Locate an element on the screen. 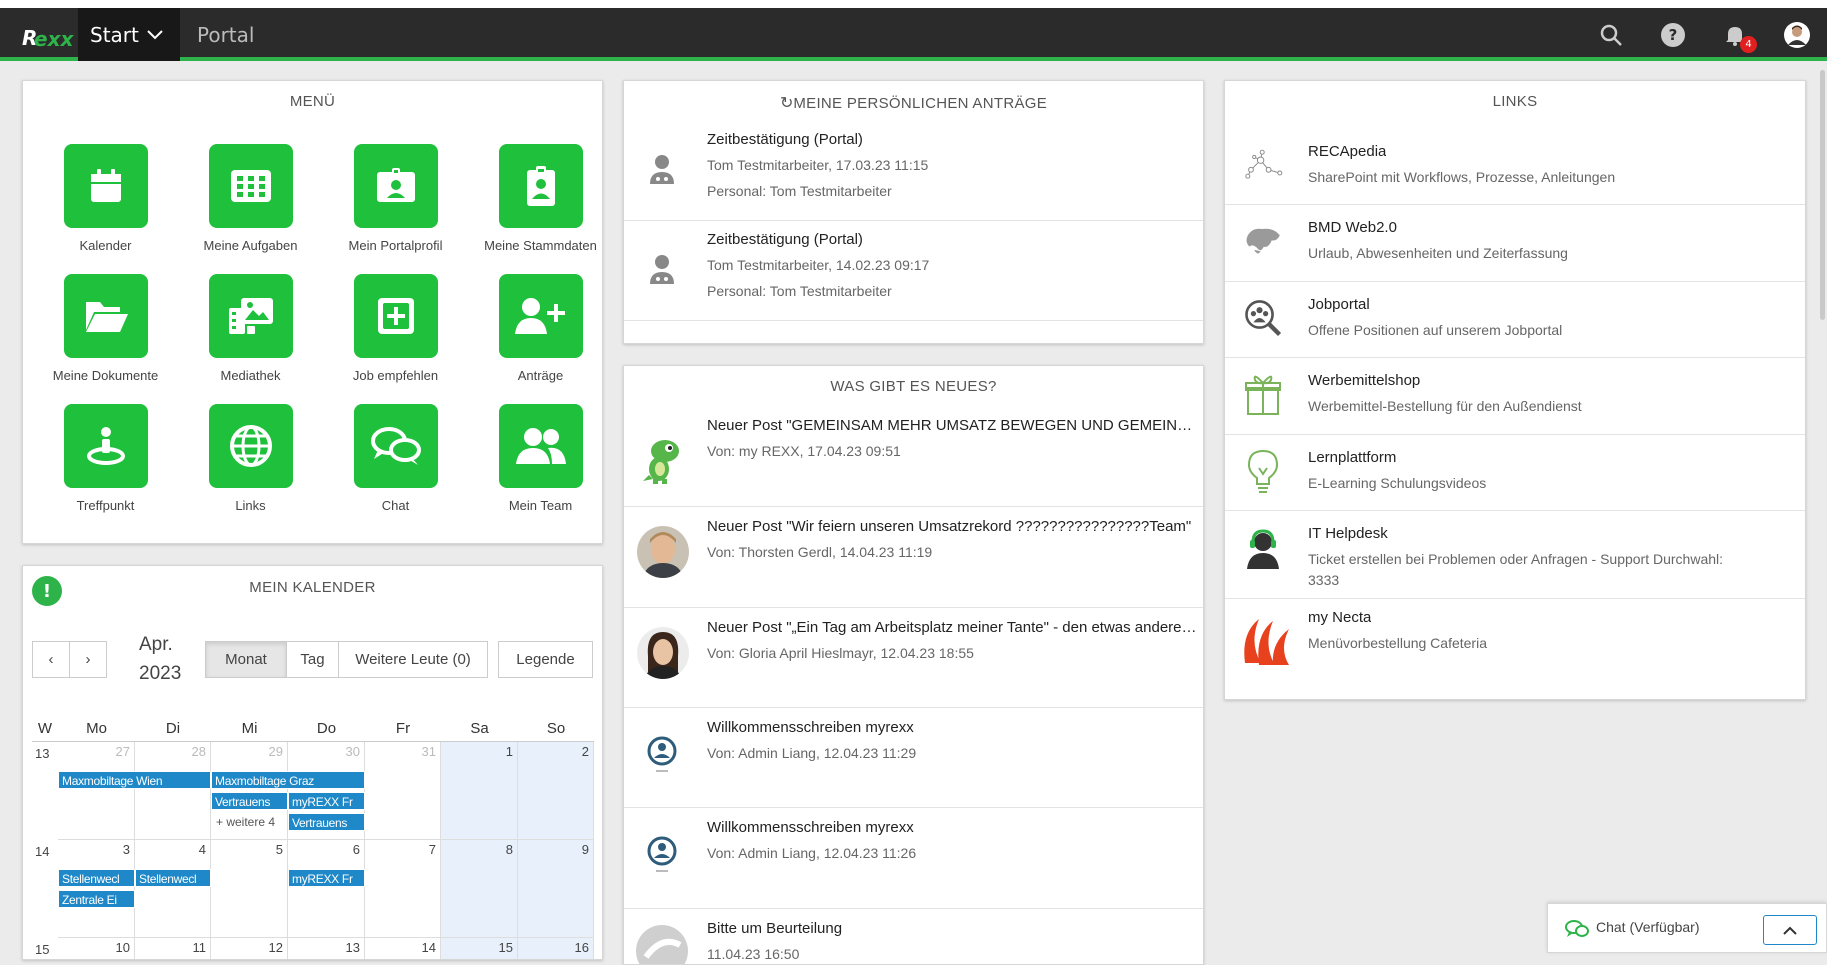 Image resolution: width=1827 pixels, height=965 pixels. tile-chat: Chat is located at coordinates (395, 458).